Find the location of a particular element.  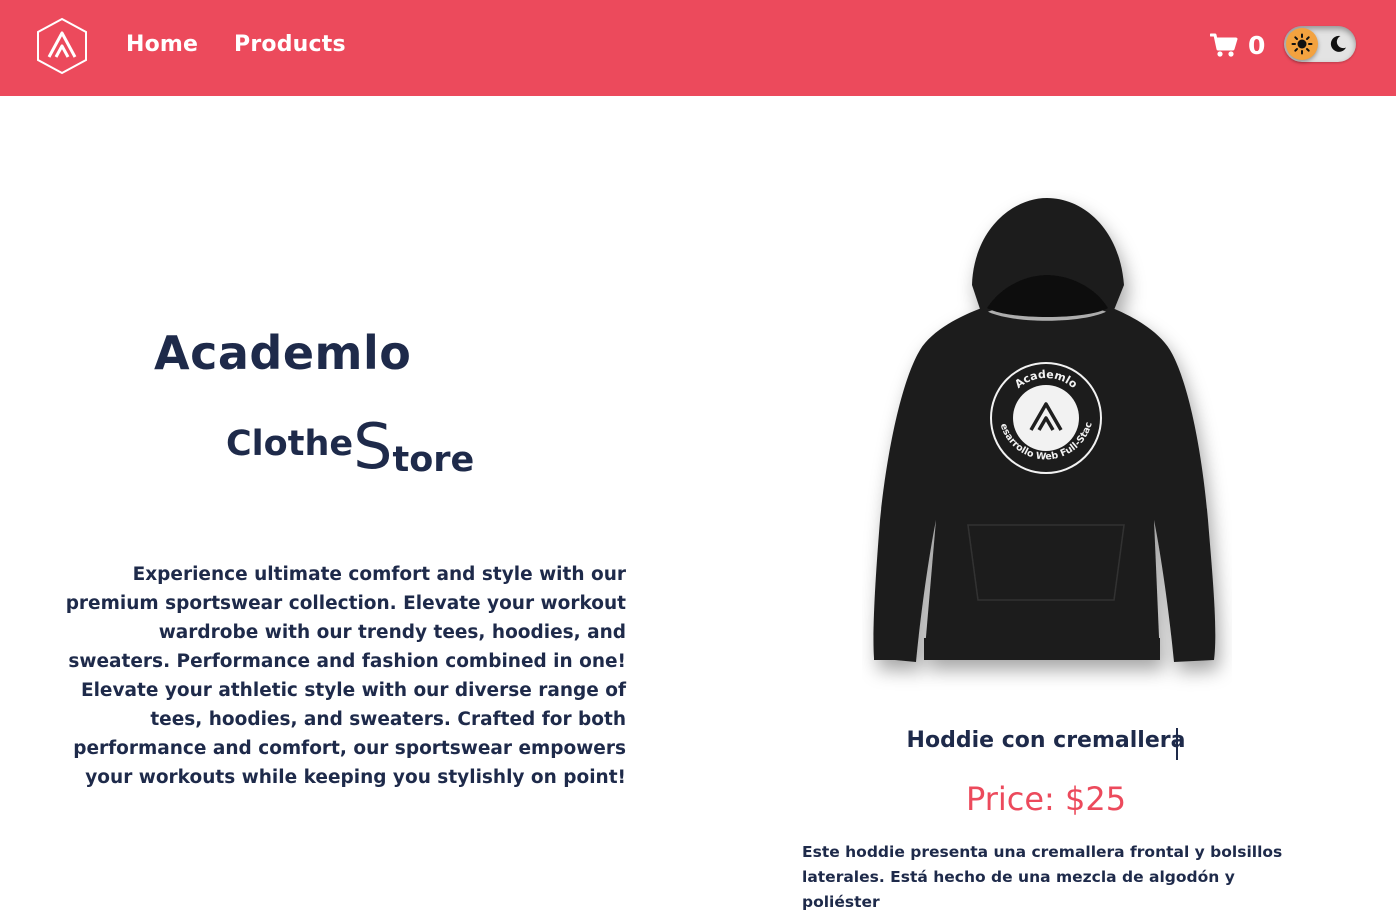

nav-products-link: Products is located at coordinates (290, 44).